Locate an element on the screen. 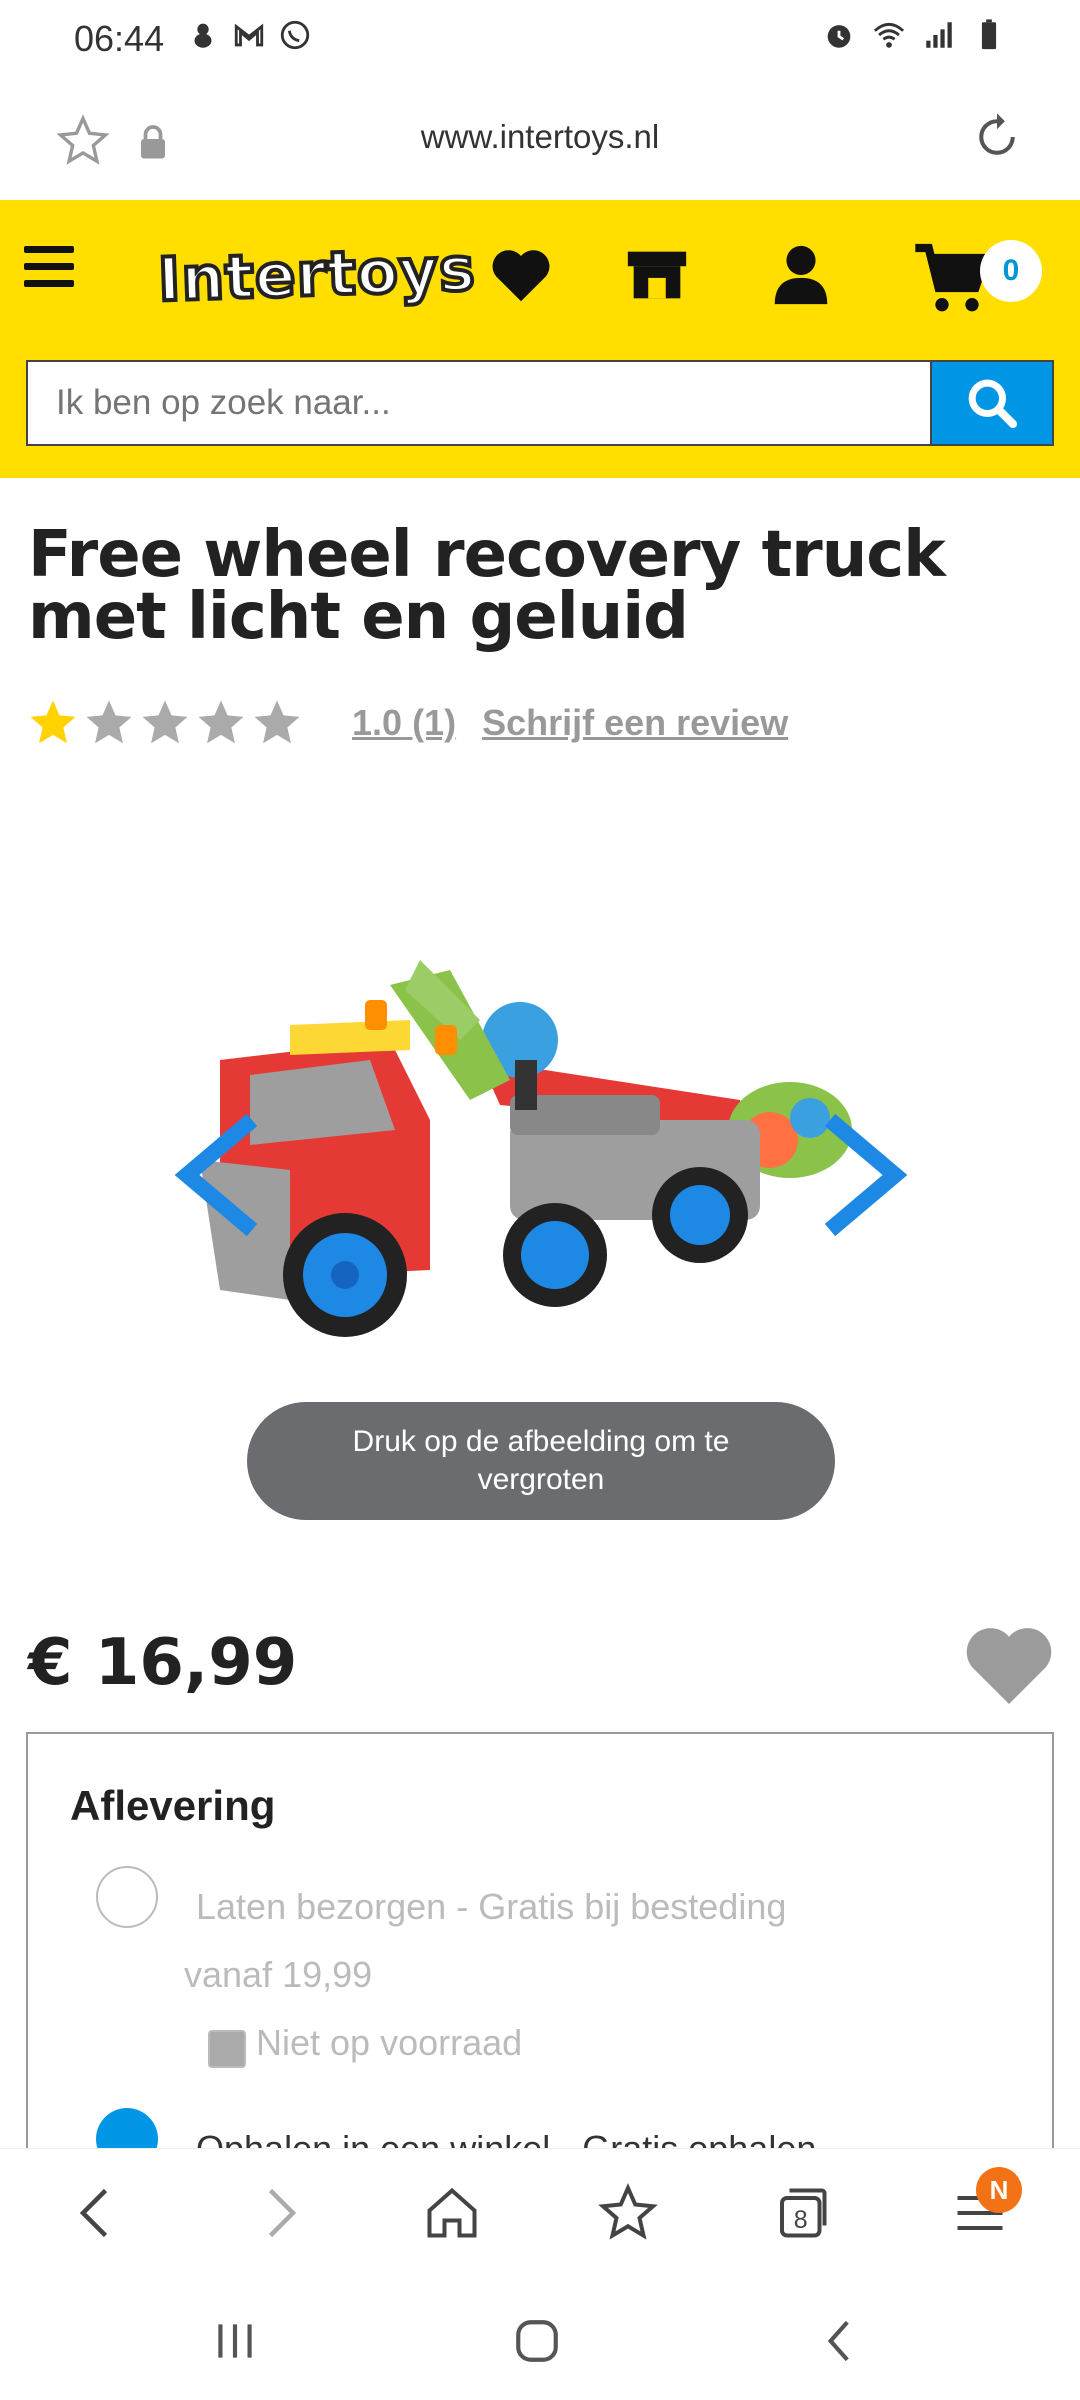  carousel-next-icon is located at coordinates (865, 1175).